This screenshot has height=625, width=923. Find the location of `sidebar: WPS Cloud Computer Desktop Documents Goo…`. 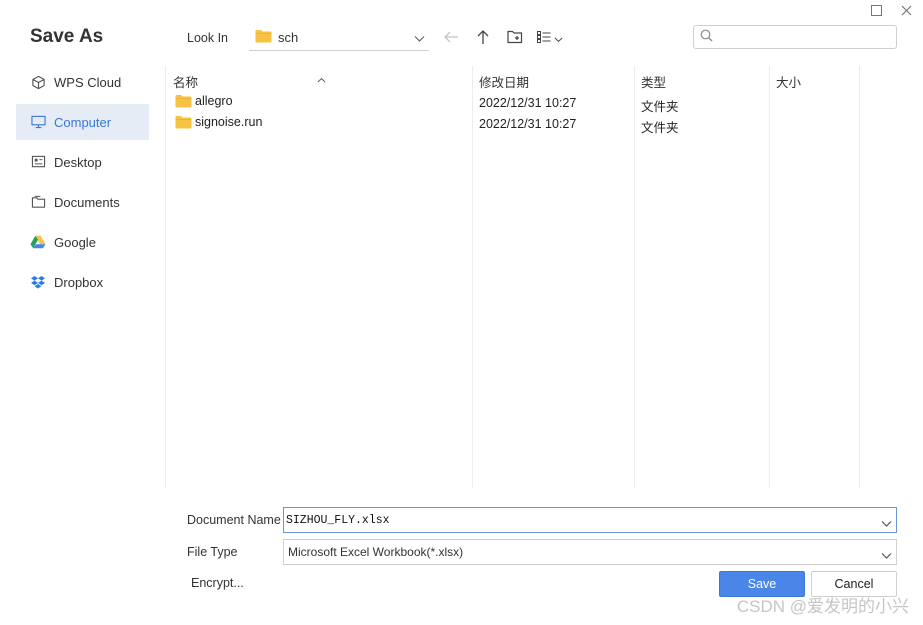

sidebar: WPS Cloud Computer Desktop Documents Goo… is located at coordinates (82, 184).